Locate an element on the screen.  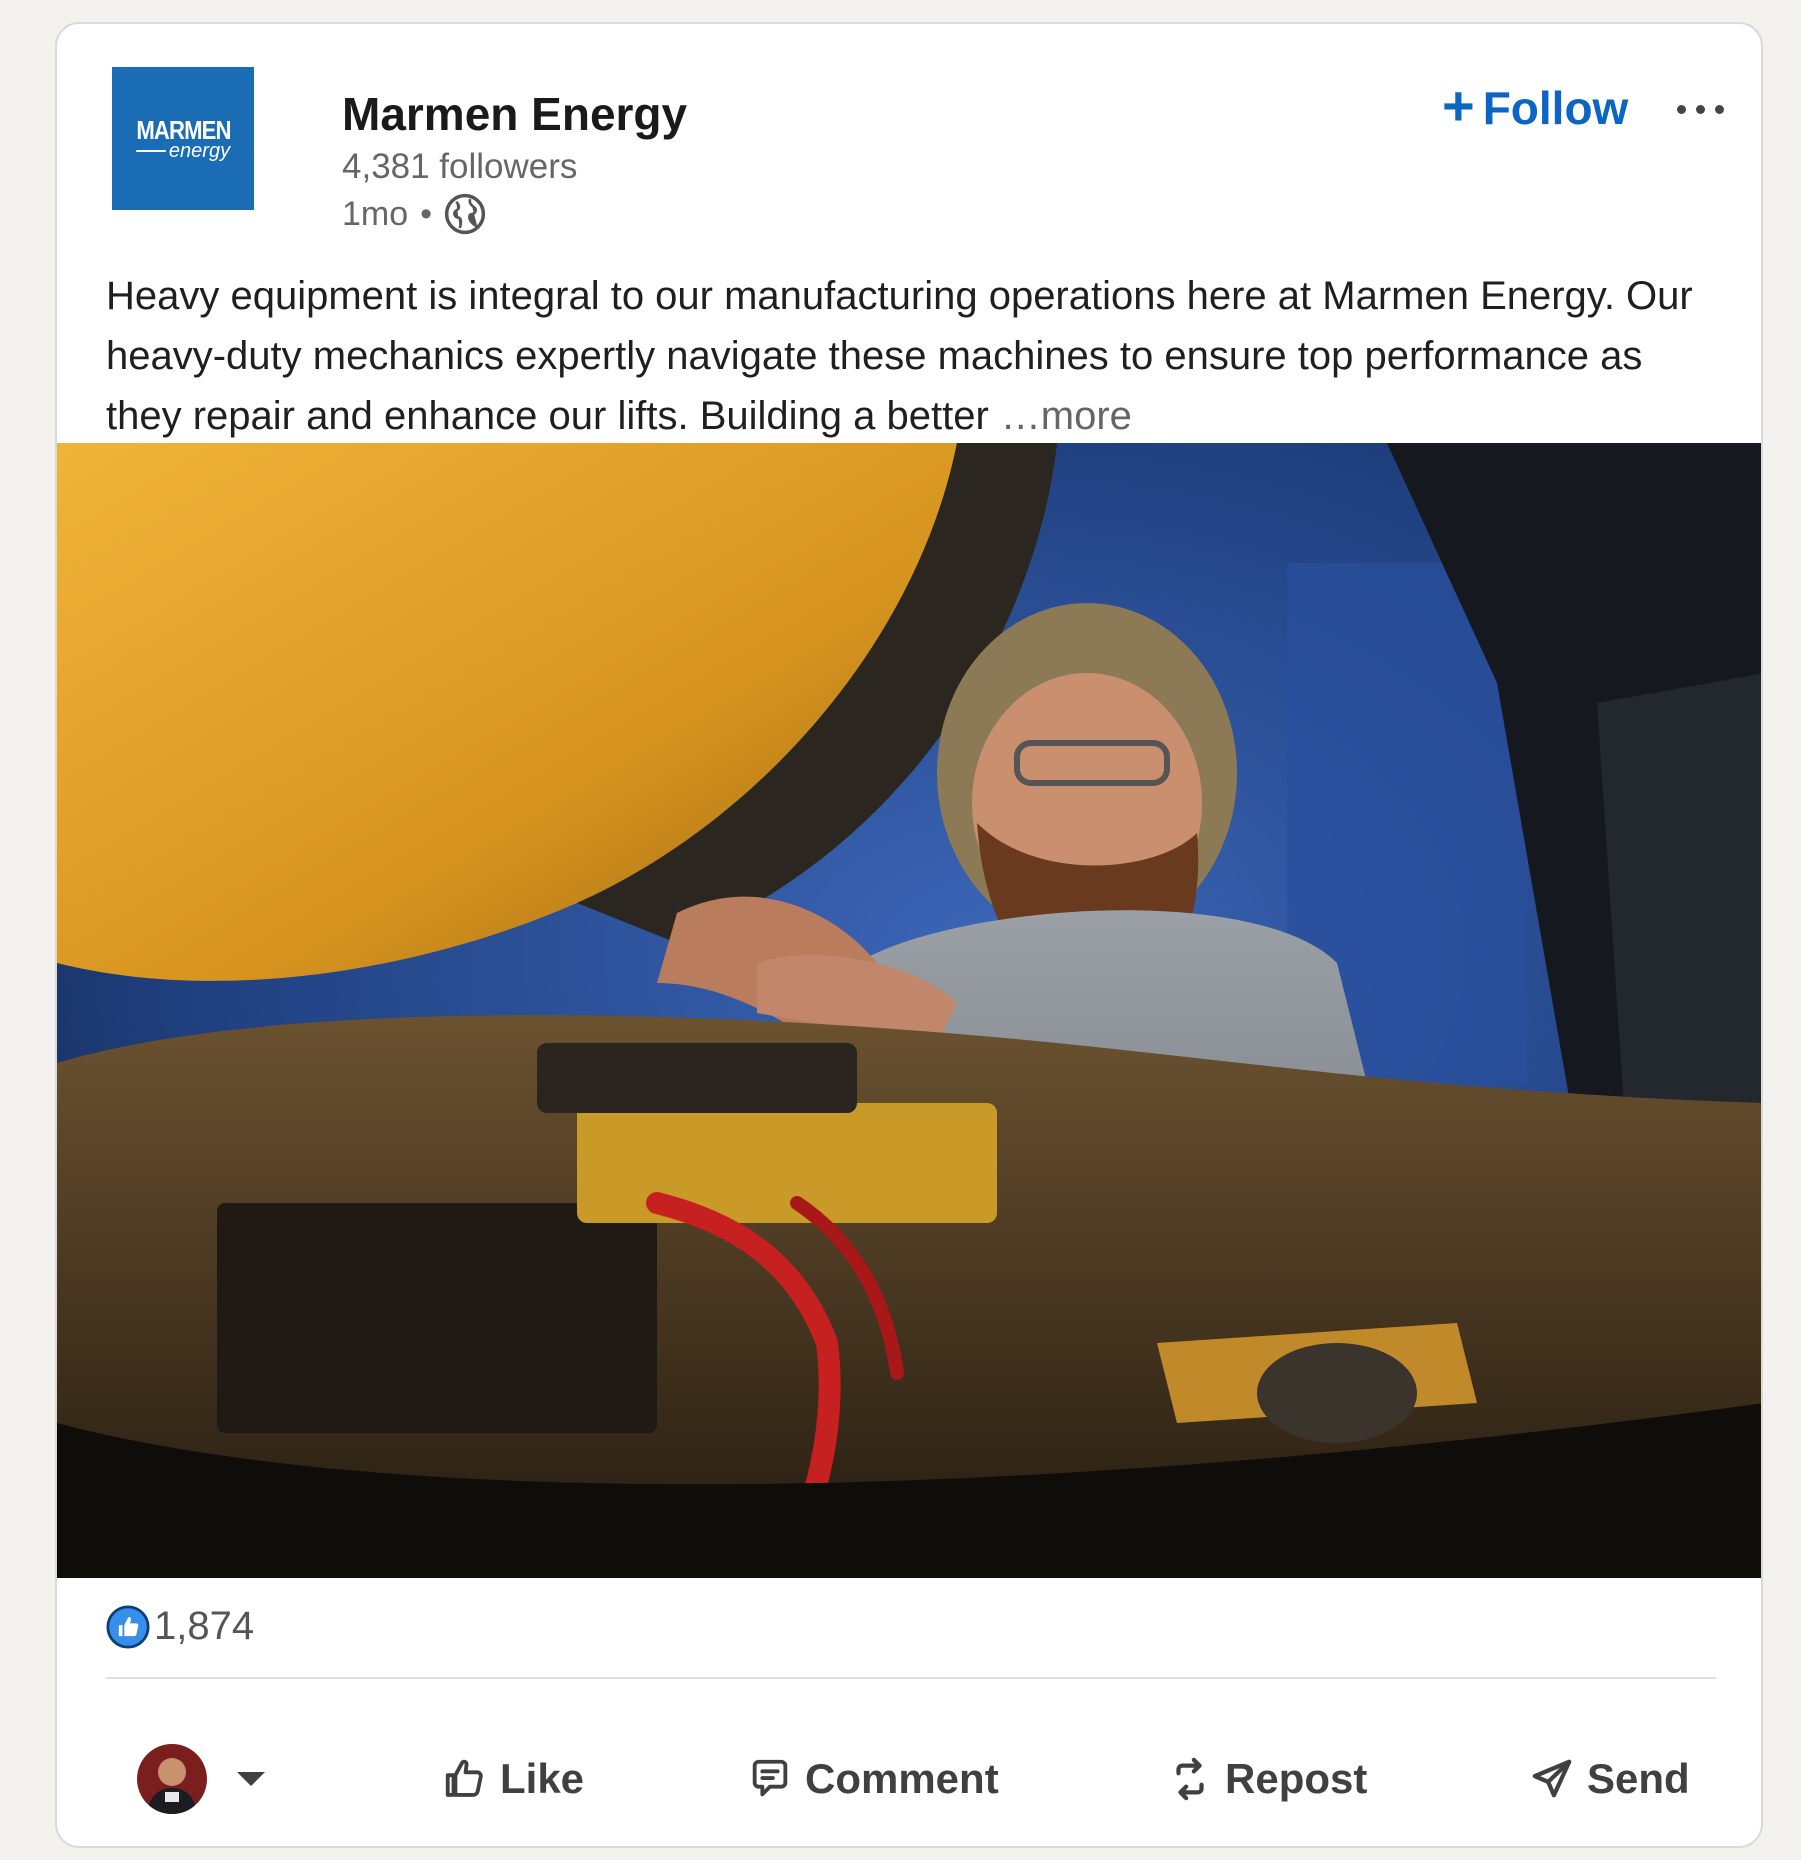
comment-label: Comment is located at coordinates (902, 1778).